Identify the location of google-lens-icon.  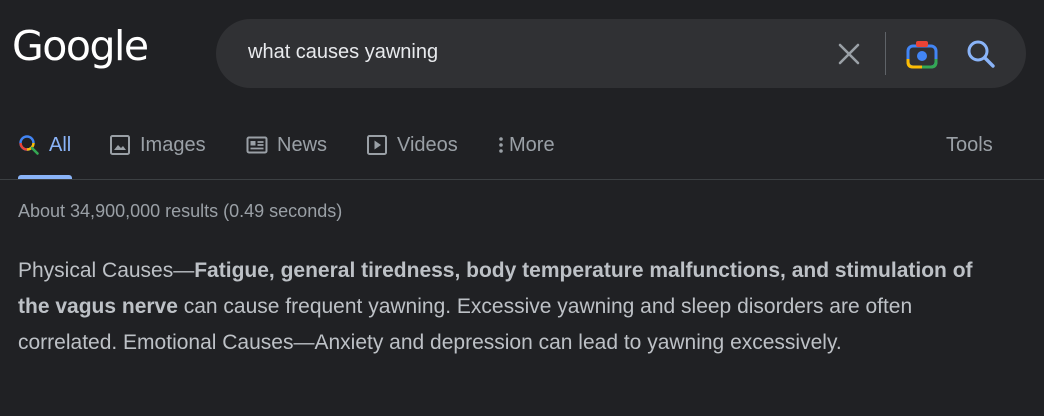
(922, 54).